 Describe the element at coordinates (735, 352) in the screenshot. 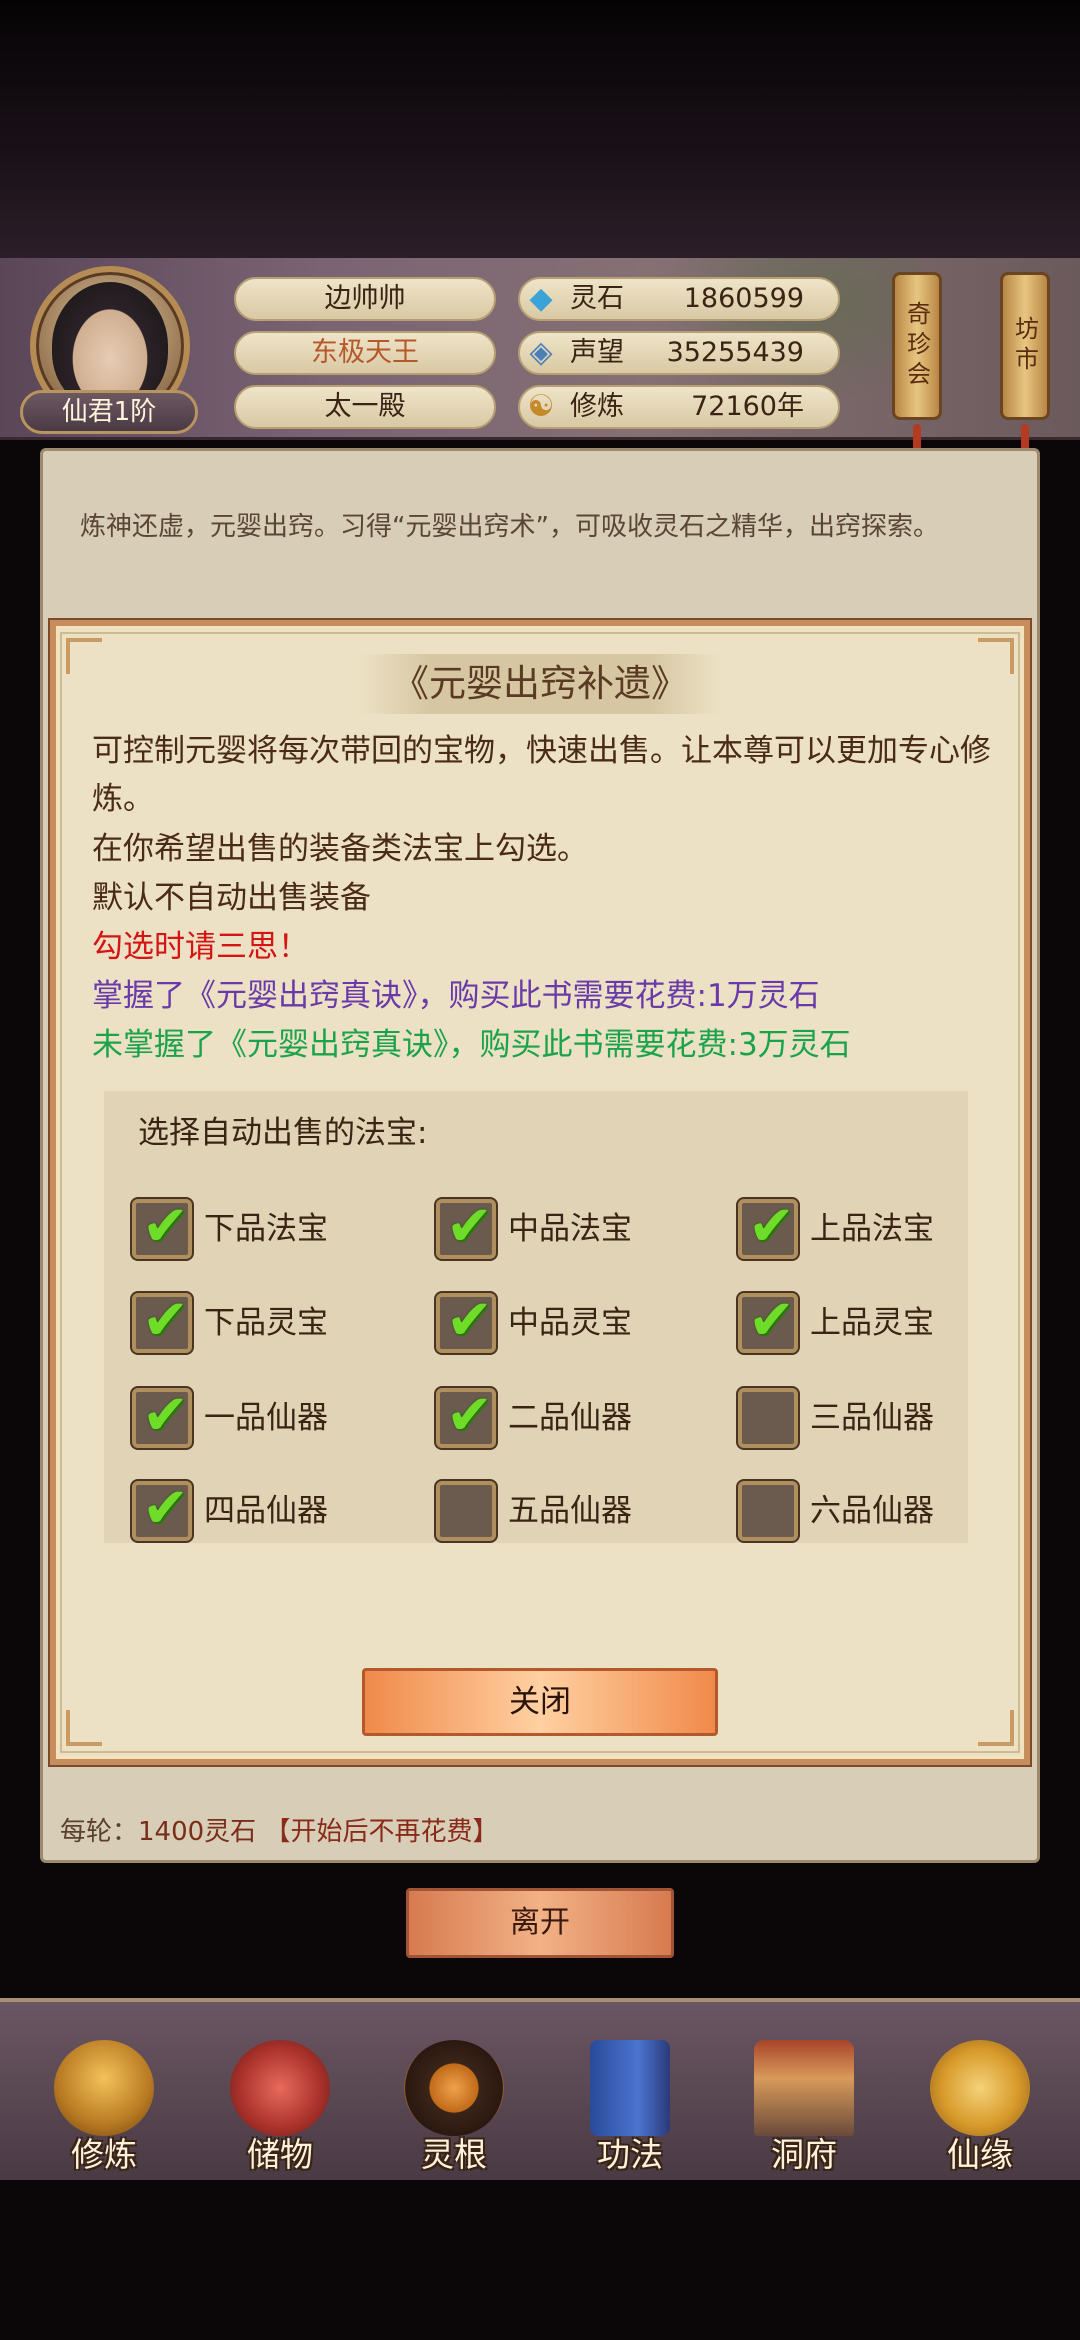

I see `stat-value: 35255439` at that location.